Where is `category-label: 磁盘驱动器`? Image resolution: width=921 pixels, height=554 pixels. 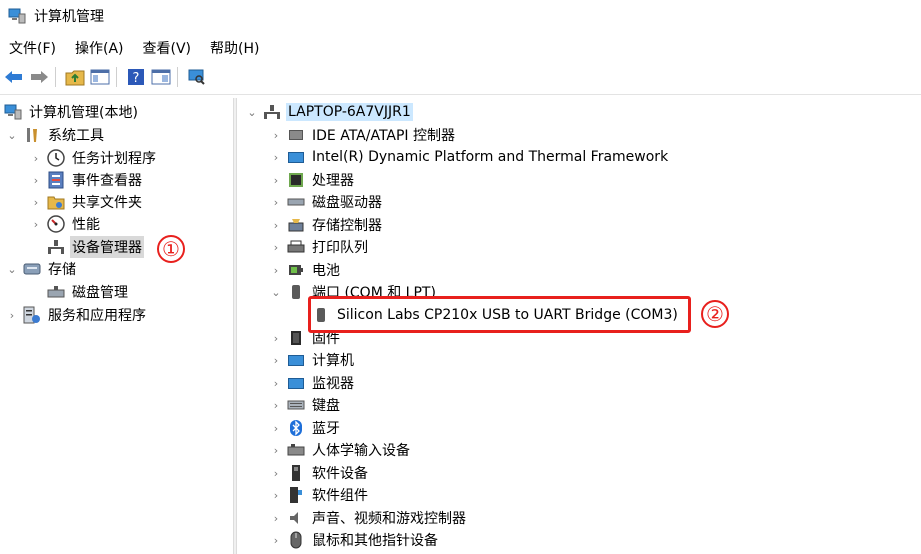 category-label: 磁盘驱动器 is located at coordinates (347, 203).